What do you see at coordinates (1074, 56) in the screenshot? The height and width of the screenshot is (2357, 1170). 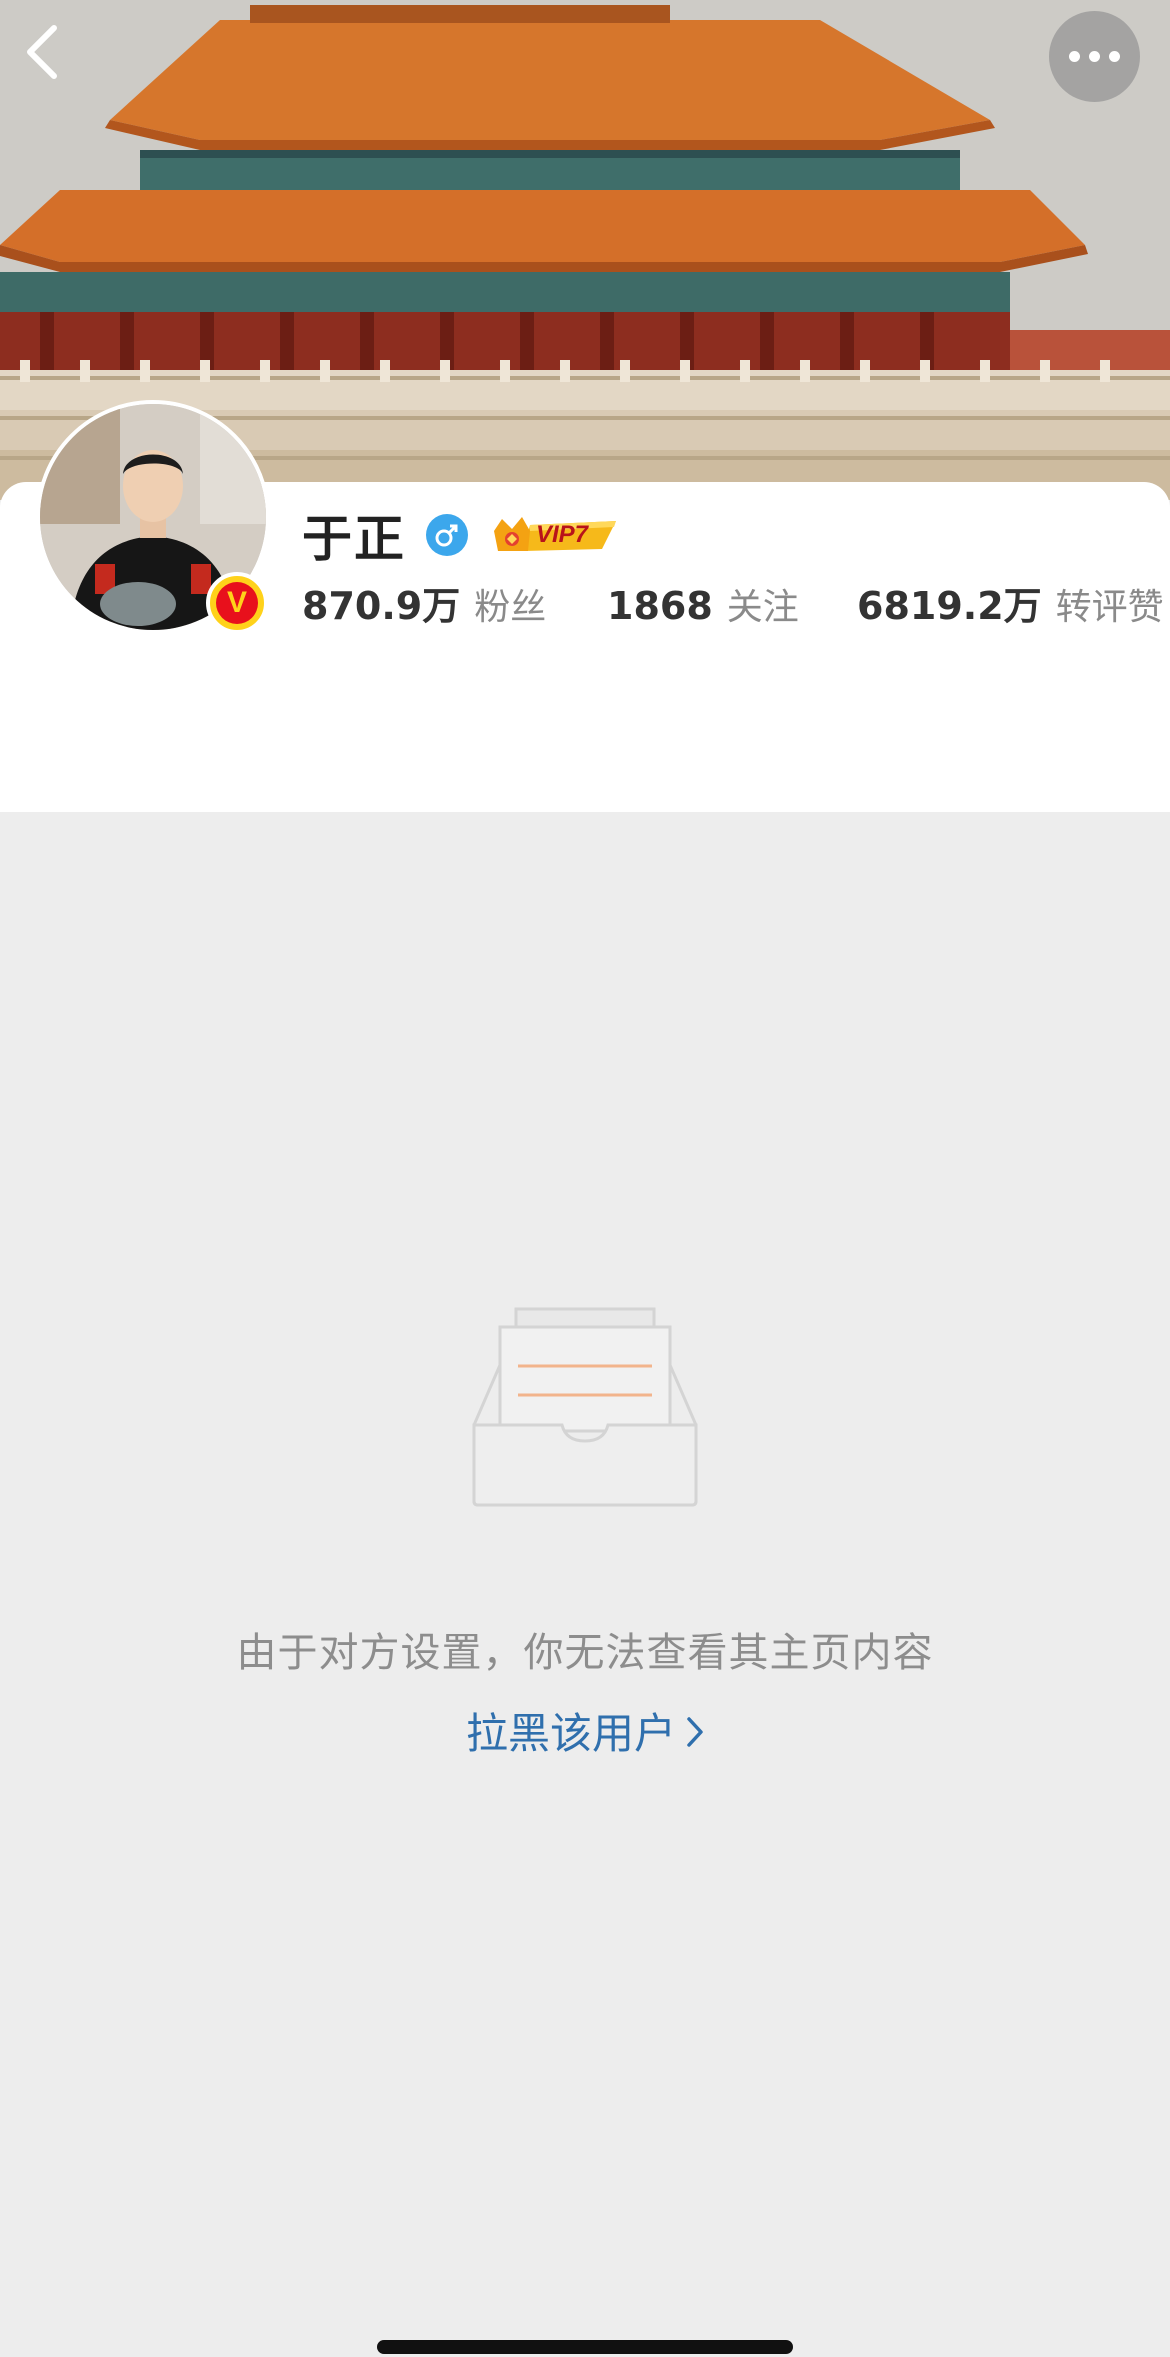 I see `ellipsis-icon` at bounding box center [1074, 56].